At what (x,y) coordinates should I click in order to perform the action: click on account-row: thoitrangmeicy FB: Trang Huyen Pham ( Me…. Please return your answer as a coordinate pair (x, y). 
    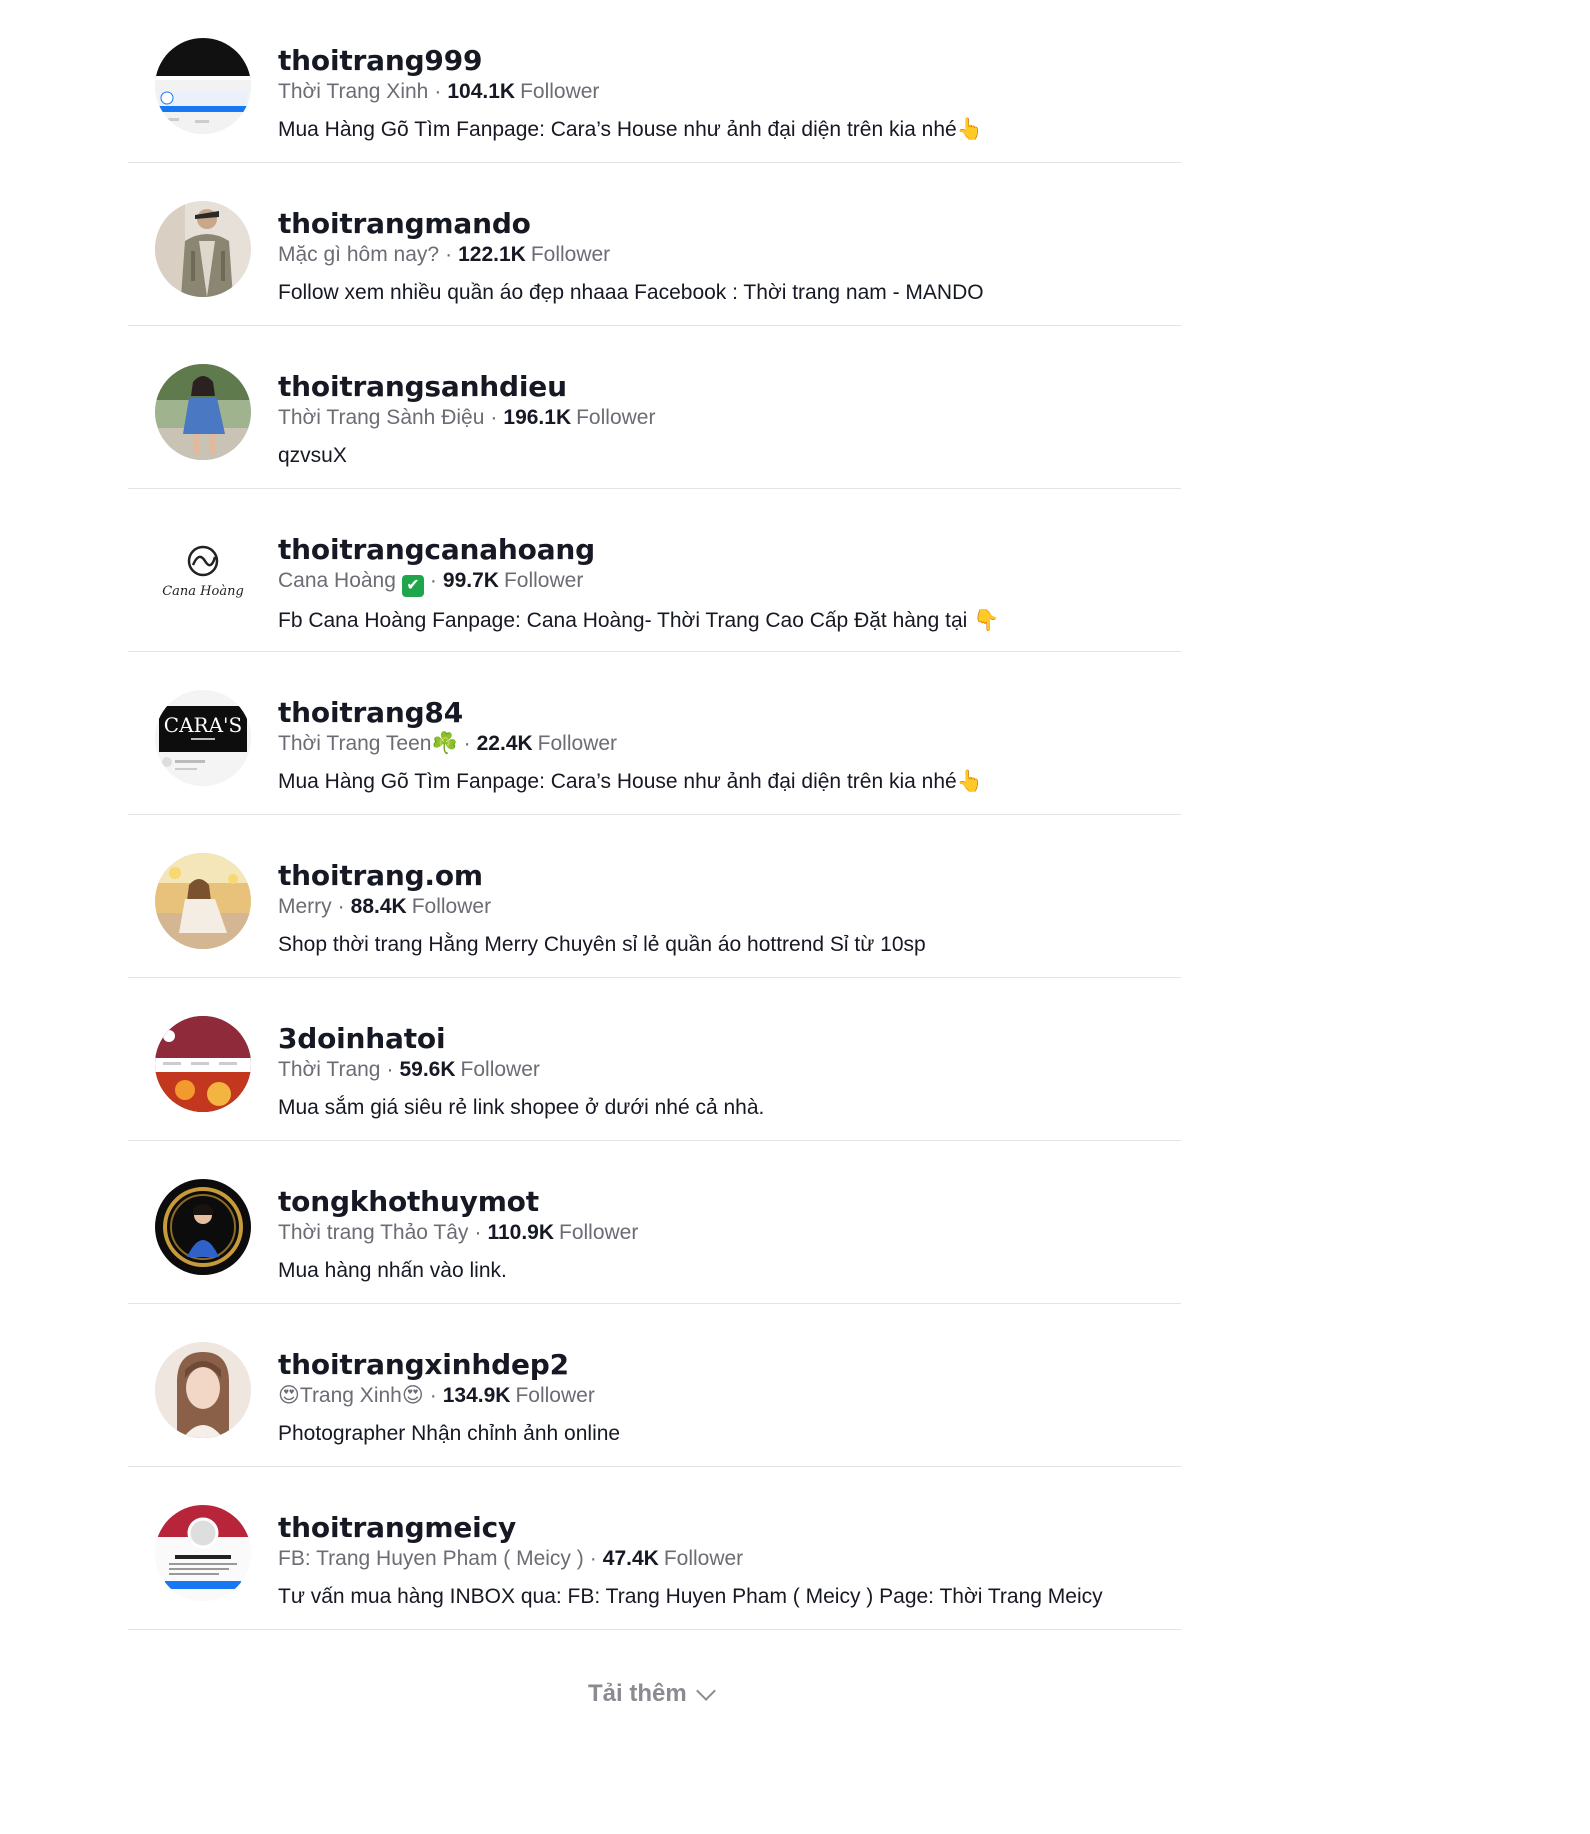
    Looking at the image, I should click on (654, 1548).